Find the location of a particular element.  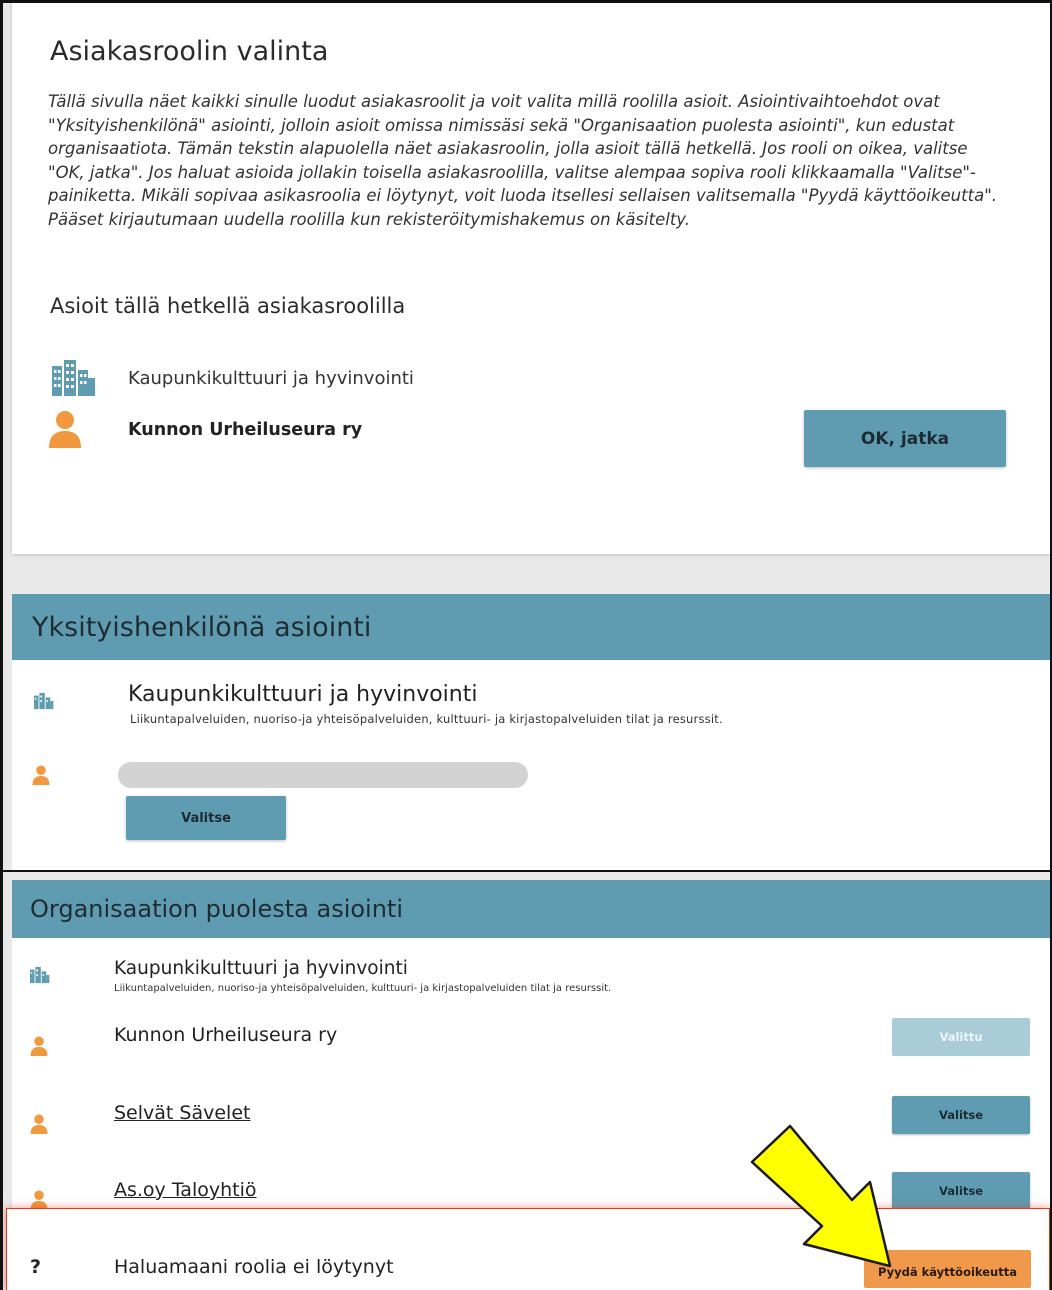

role-name-link: Selvät Sävelet is located at coordinates (182, 1113).